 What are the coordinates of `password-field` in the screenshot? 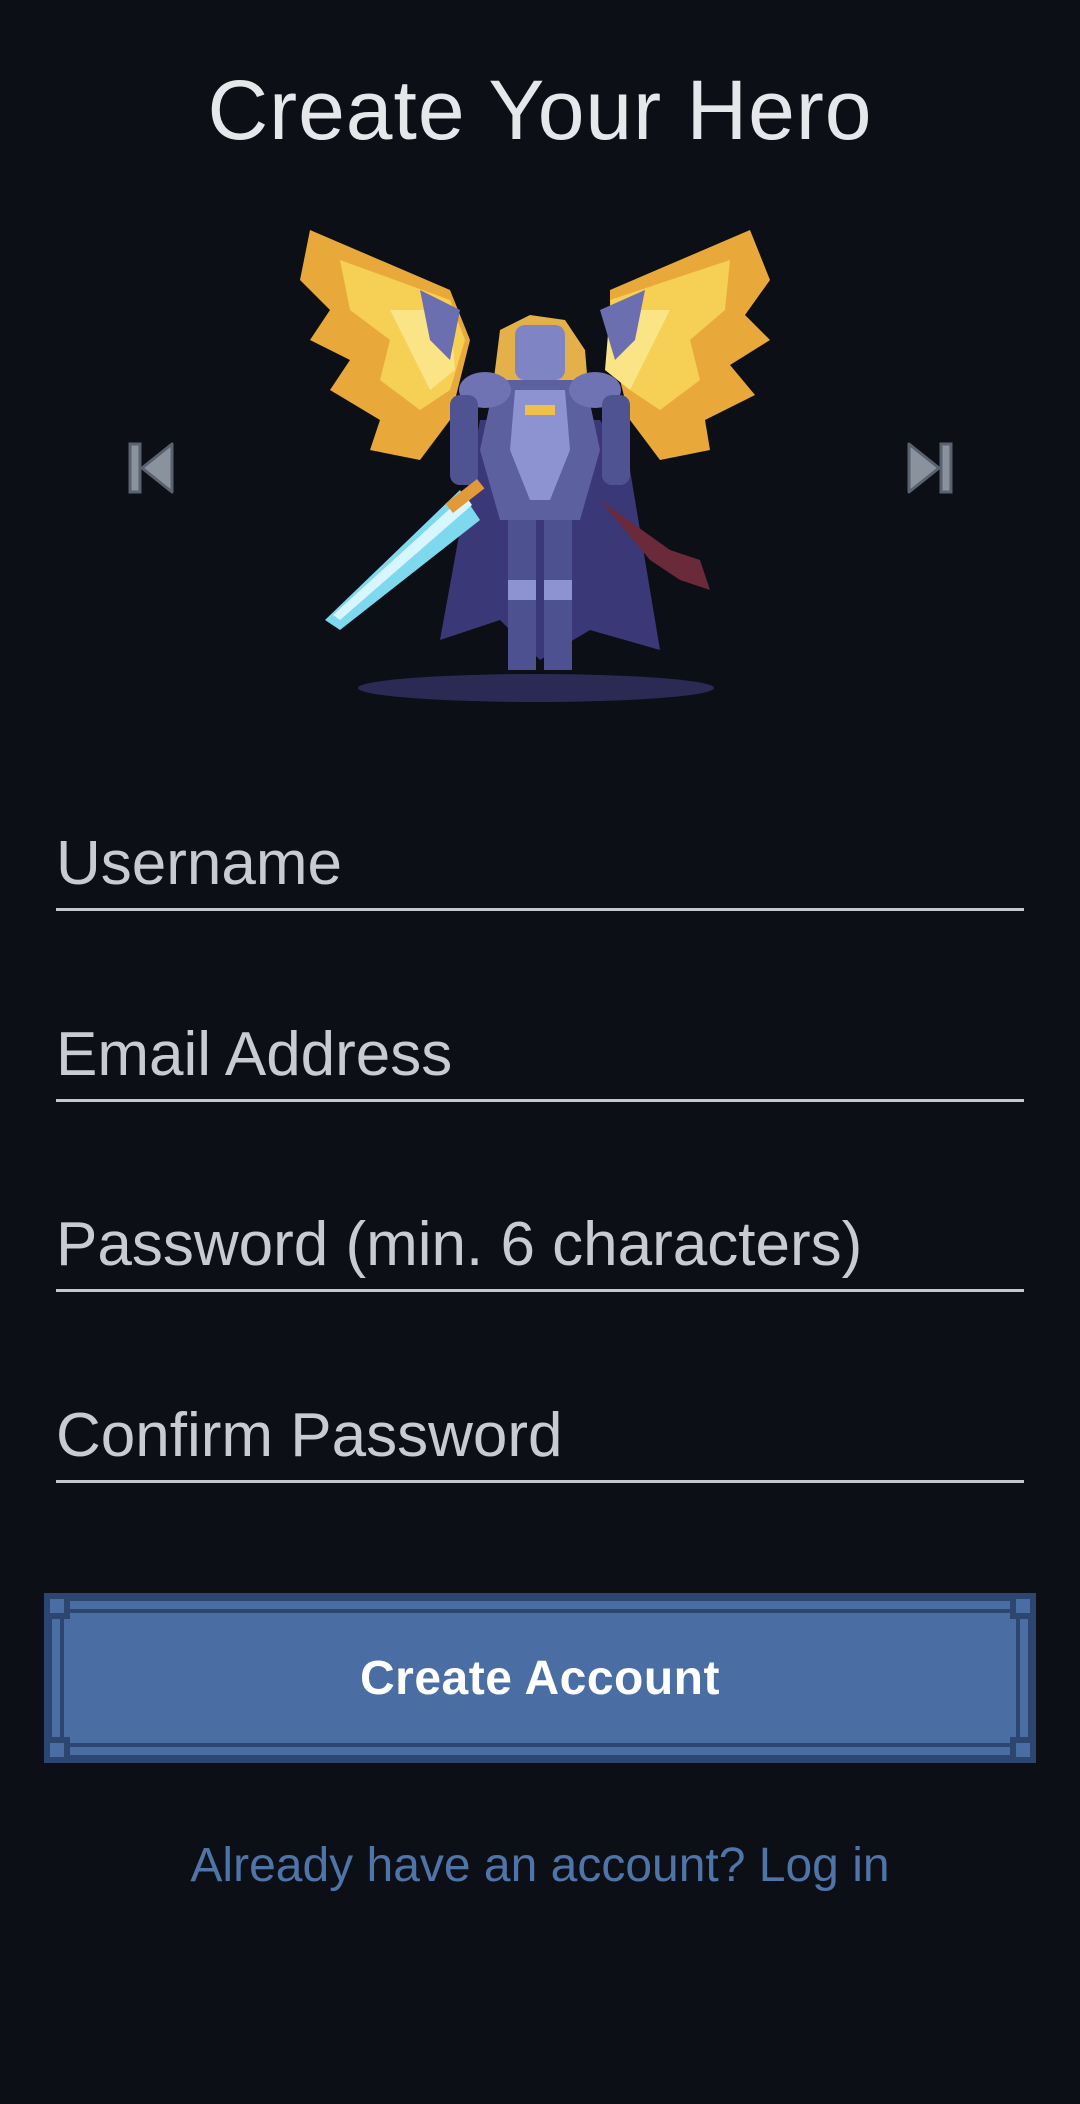 It's located at (540, 1245).